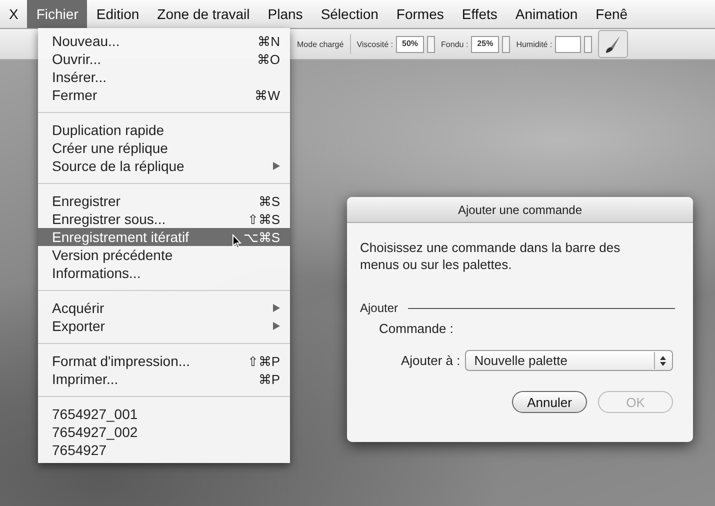 This screenshot has height=506, width=715. Describe the element at coordinates (164, 379) in the screenshot. I see `menu-item: Imprimer... ⌘P` at that location.